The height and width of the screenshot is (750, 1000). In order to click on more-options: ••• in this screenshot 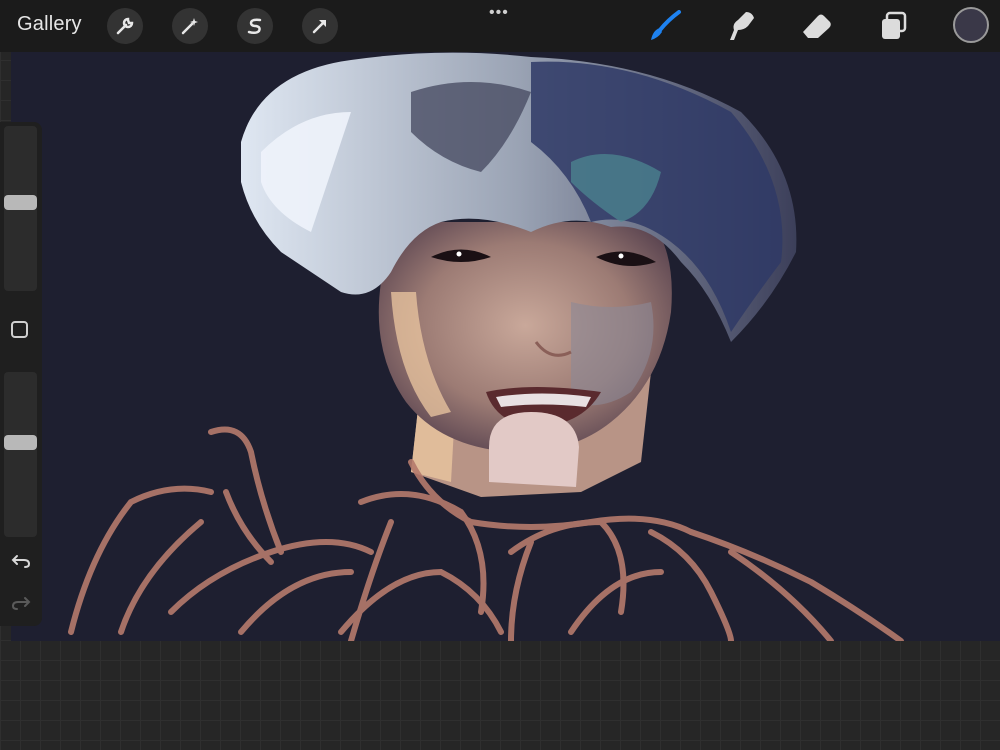, I will do `click(499, 13)`.